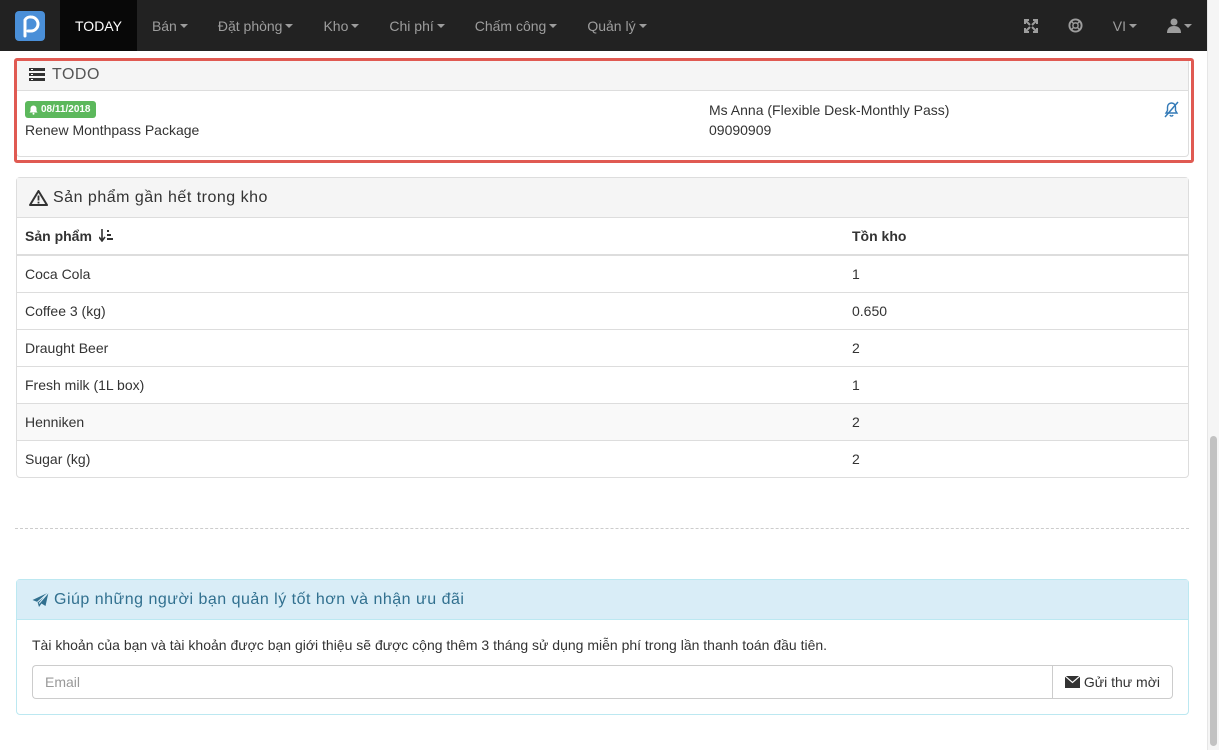 The width and height of the screenshot is (1219, 750). Describe the element at coordinates (430, 384) in the screenshot. I see `product-name: Fresh milk (1L box)` at that location.